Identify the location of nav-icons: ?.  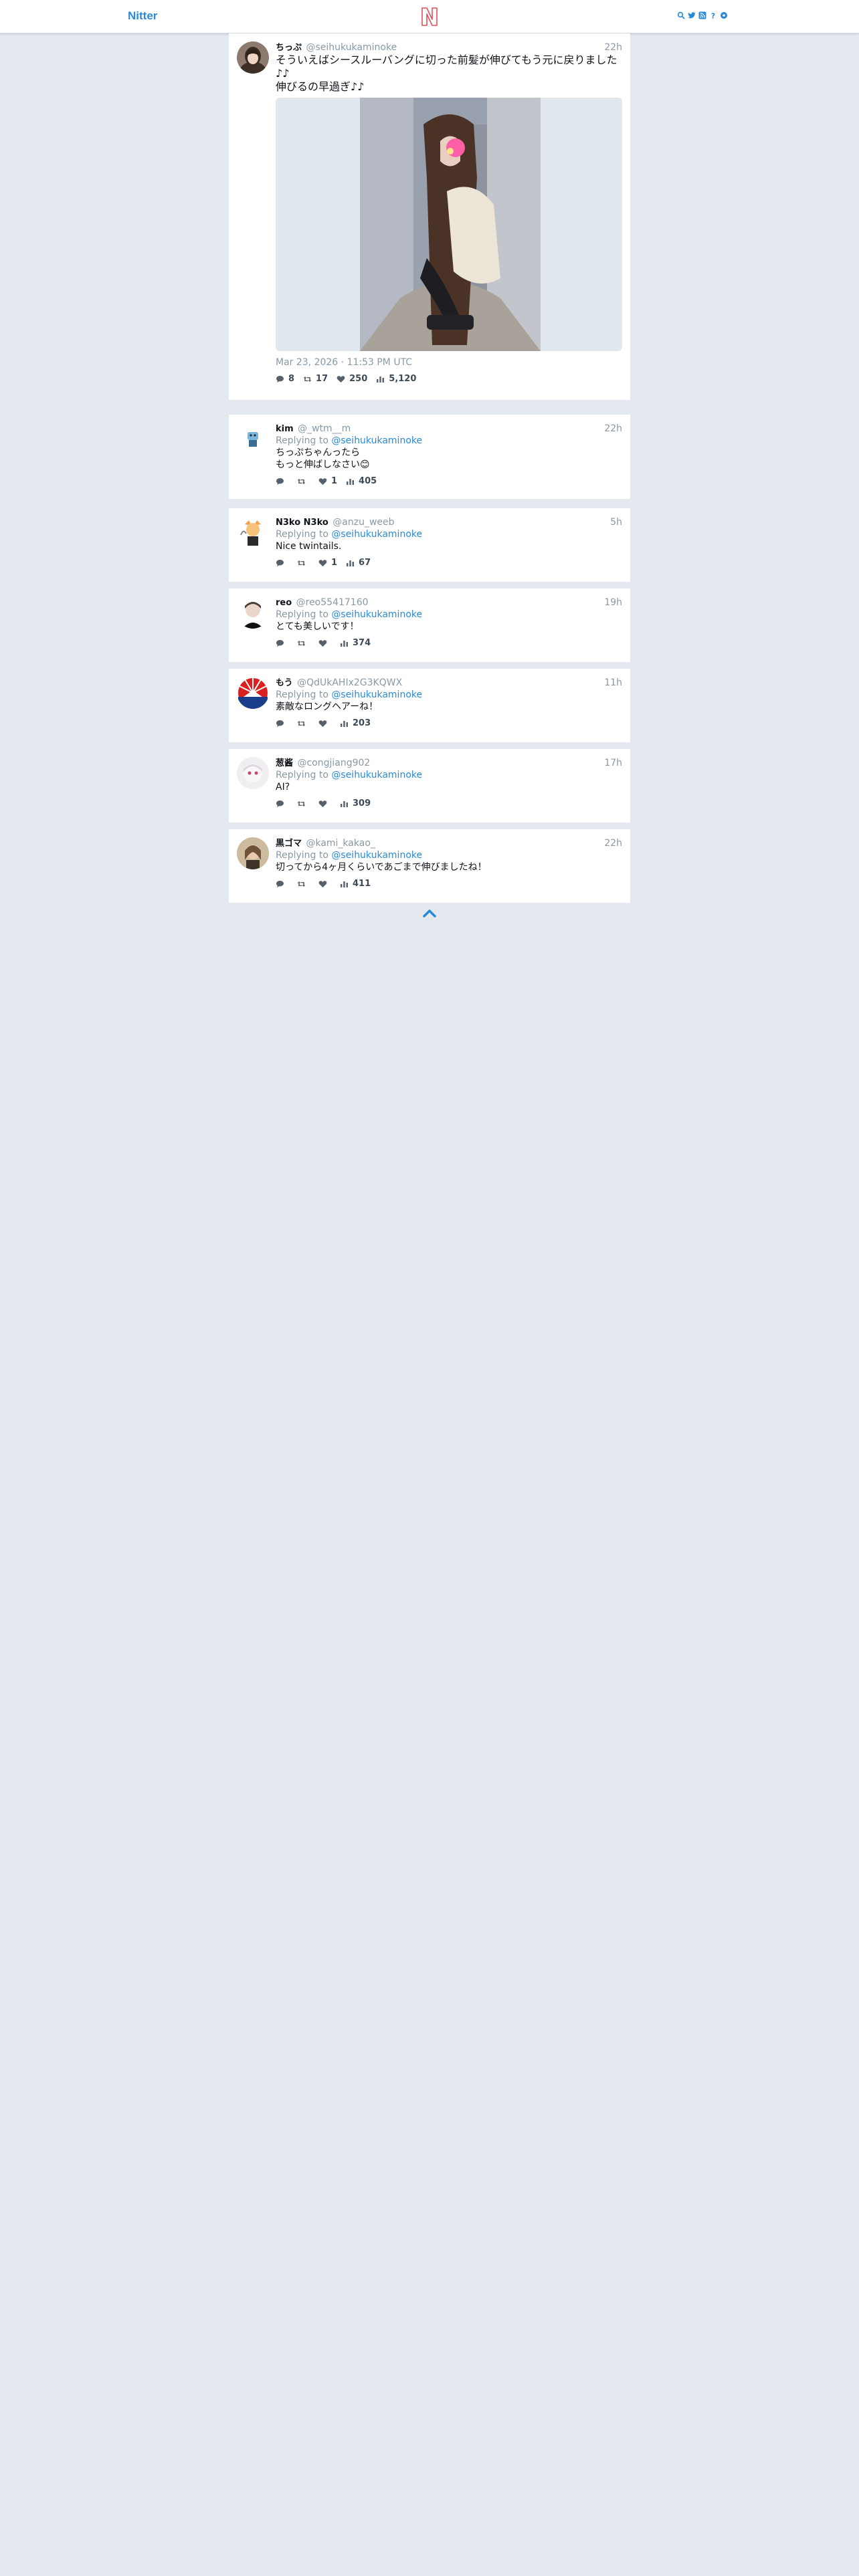
(703, 16).